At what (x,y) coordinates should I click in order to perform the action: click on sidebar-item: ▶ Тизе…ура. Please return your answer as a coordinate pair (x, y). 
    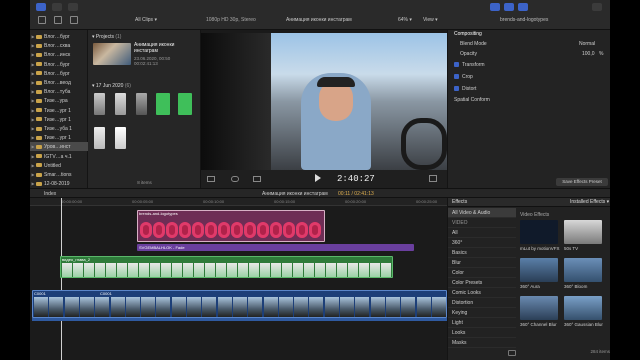
    Looking at the image, I should click on (59, 100).